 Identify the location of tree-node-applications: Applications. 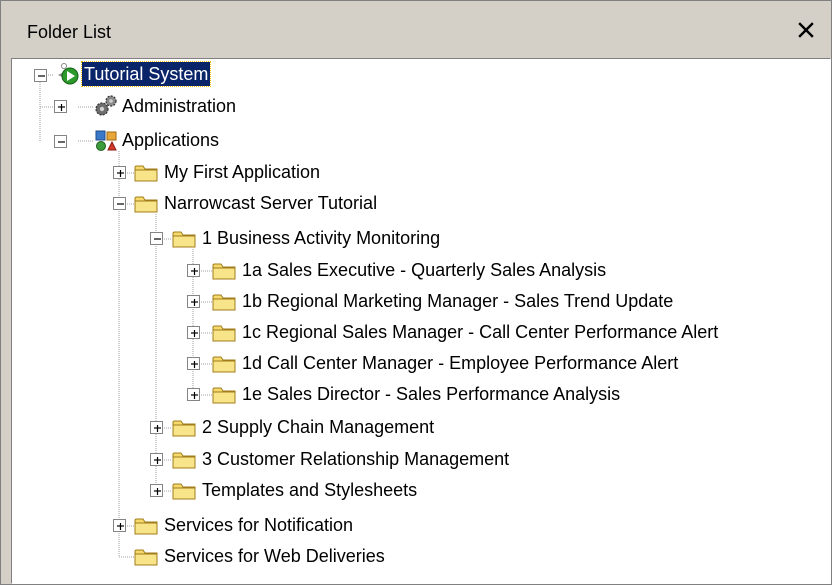
(162, 141).